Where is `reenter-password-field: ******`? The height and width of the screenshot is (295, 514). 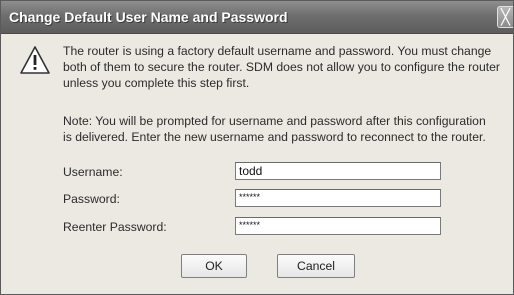 reenter-password-field: ****** is located at coordinates (338, 226).